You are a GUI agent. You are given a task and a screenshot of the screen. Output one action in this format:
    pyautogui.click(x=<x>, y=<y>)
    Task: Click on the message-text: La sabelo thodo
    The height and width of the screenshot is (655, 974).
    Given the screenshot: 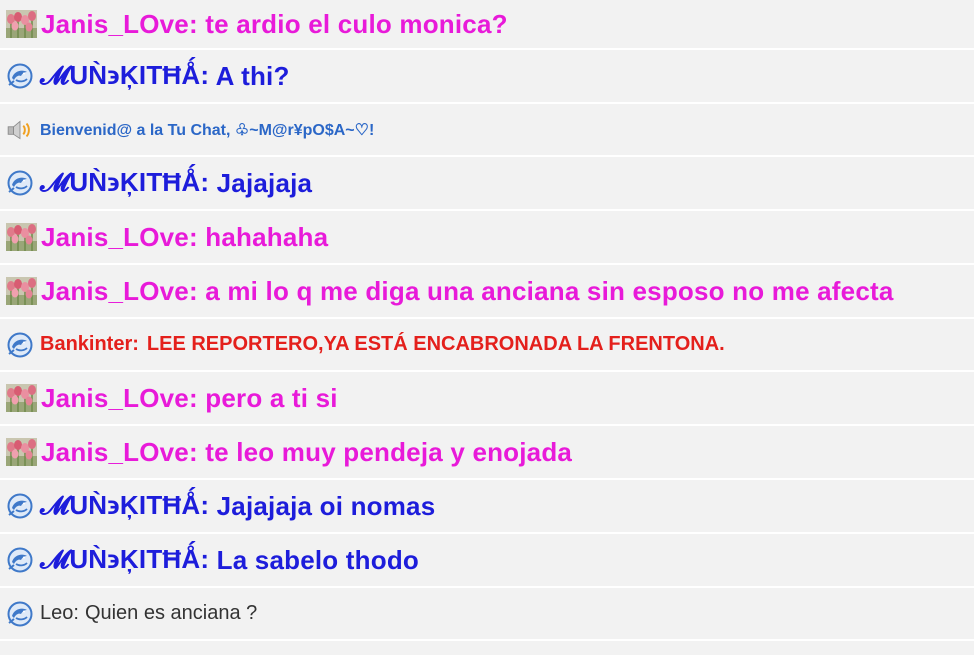 What is the action you would take?
    pyautogui.click(x=314, y=559)
    